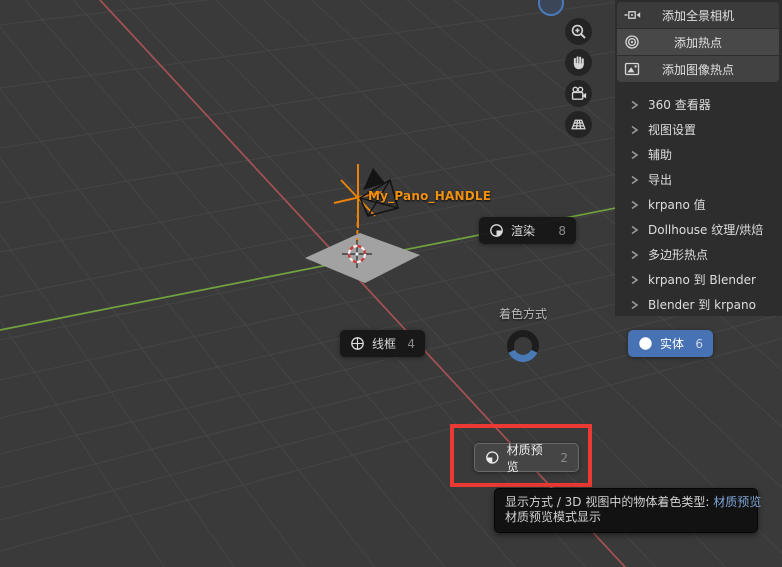 The height and width of the screenshot is (567, 782). I want to click on section-export: 导出, so click(698, 179).